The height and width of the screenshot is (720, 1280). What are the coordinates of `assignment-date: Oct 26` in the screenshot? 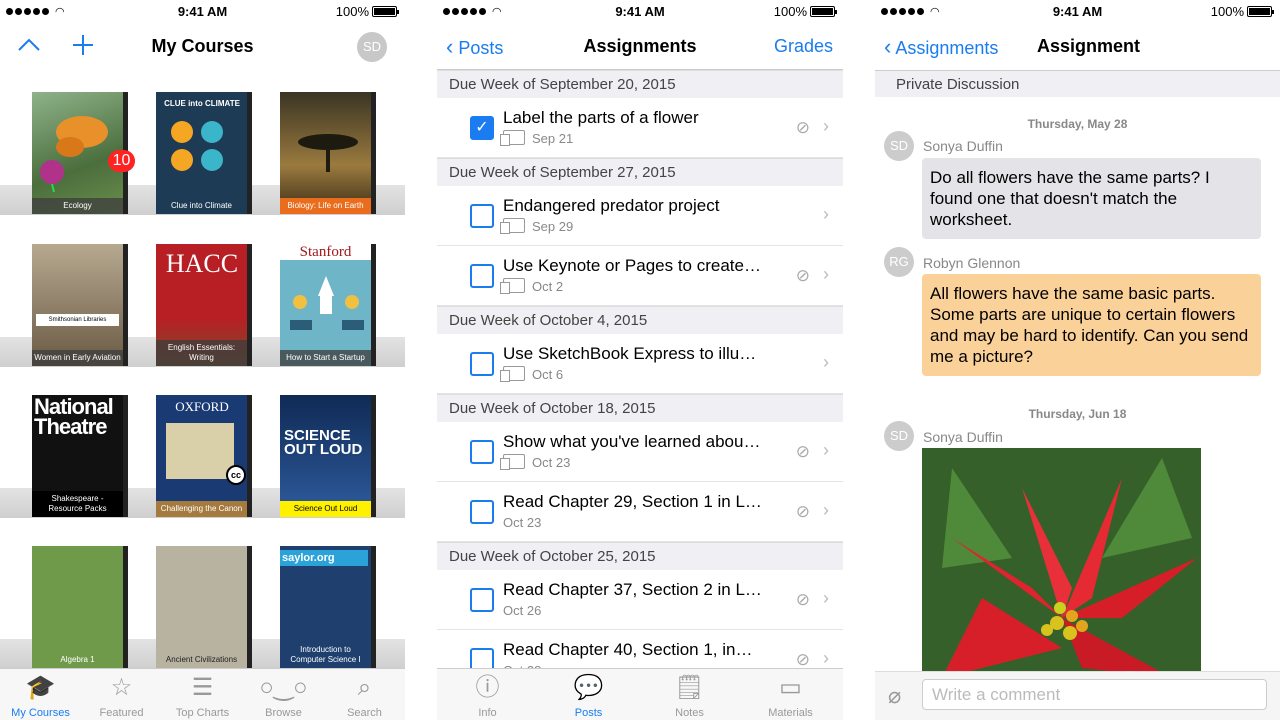 It's located at (522, 610).